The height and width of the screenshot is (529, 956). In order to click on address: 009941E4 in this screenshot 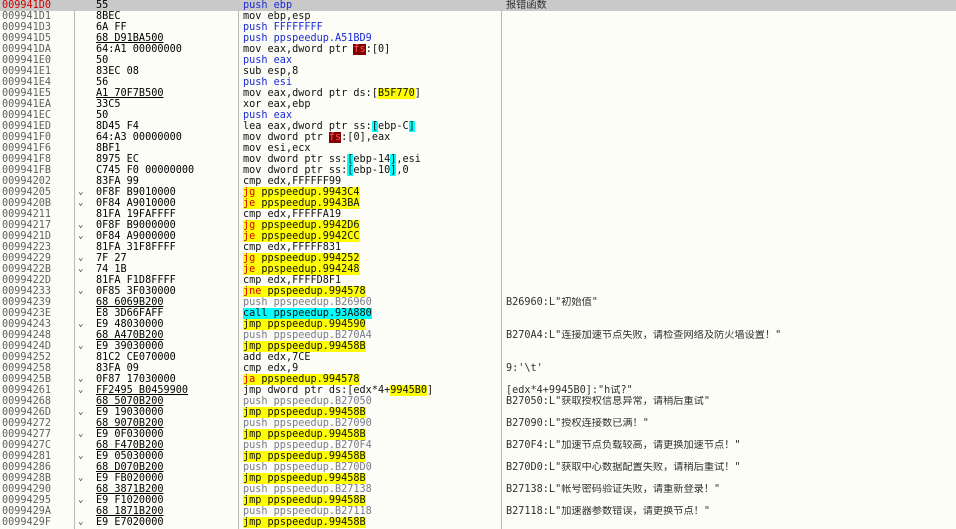, I will do `click(32, 82)`.